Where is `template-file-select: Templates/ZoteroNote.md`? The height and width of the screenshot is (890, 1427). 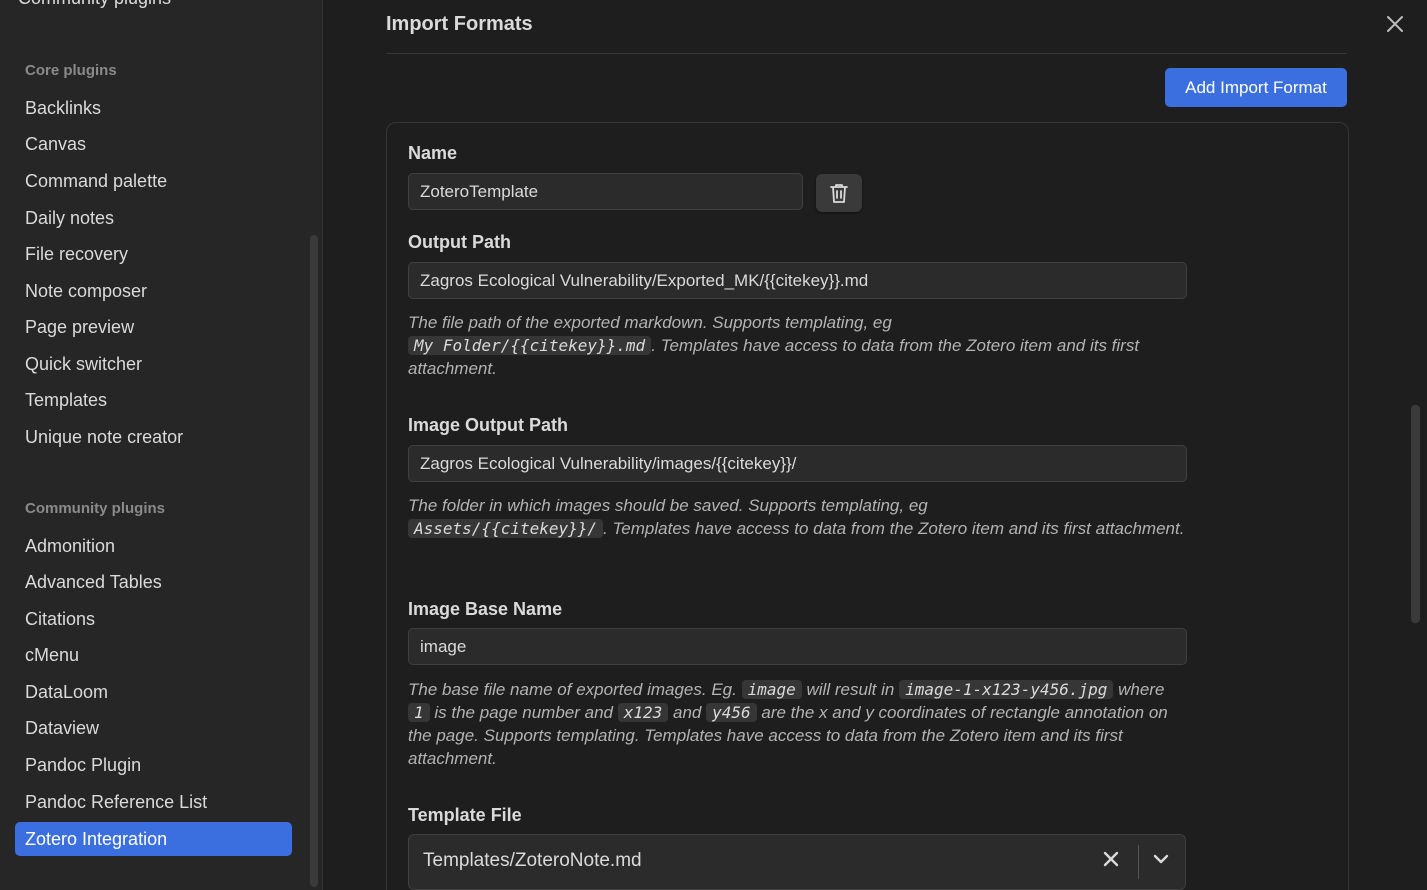 template-file-select: Templates/ZoteroNote.md is located at coordinates (797, 862).